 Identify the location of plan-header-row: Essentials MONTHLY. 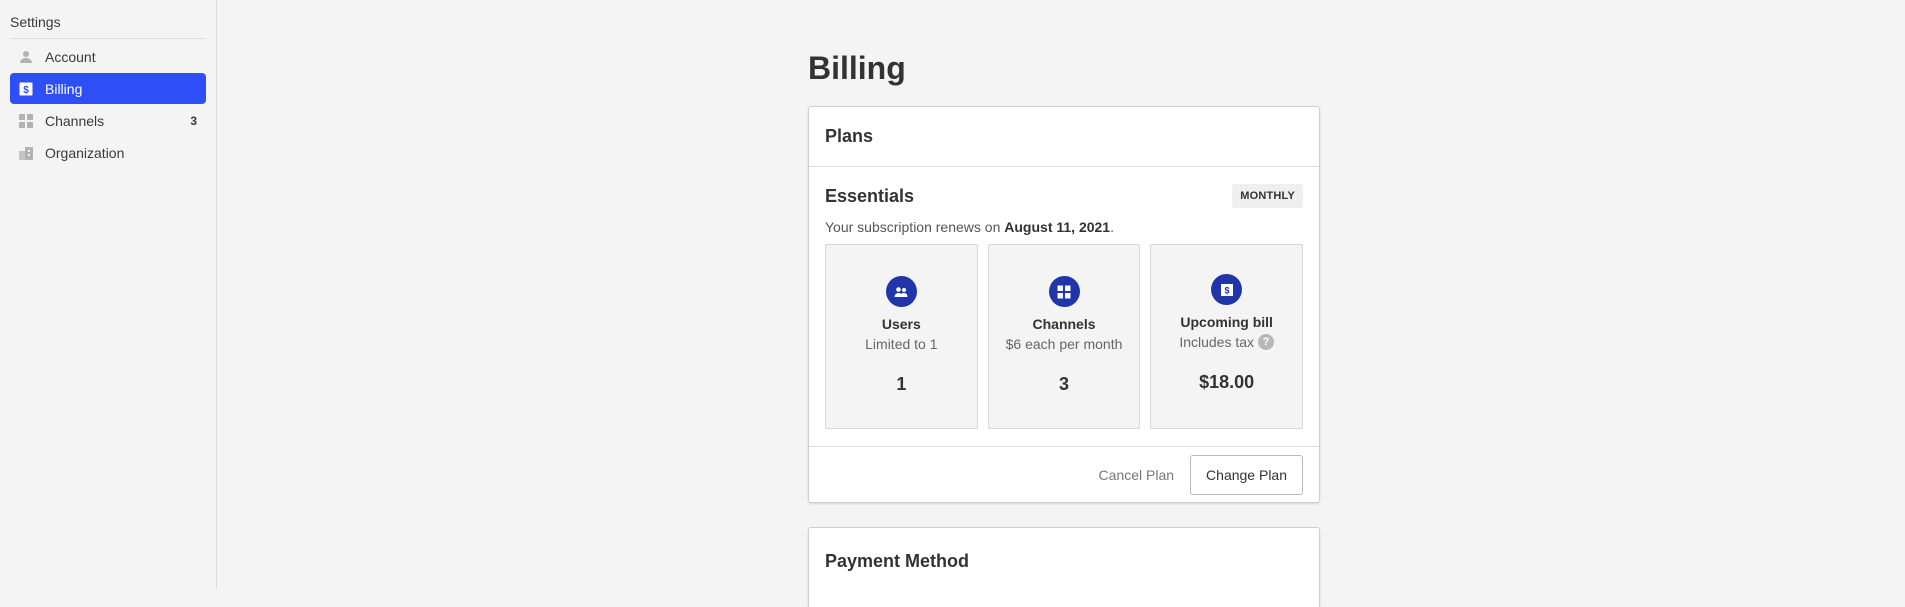
(1064, 196).